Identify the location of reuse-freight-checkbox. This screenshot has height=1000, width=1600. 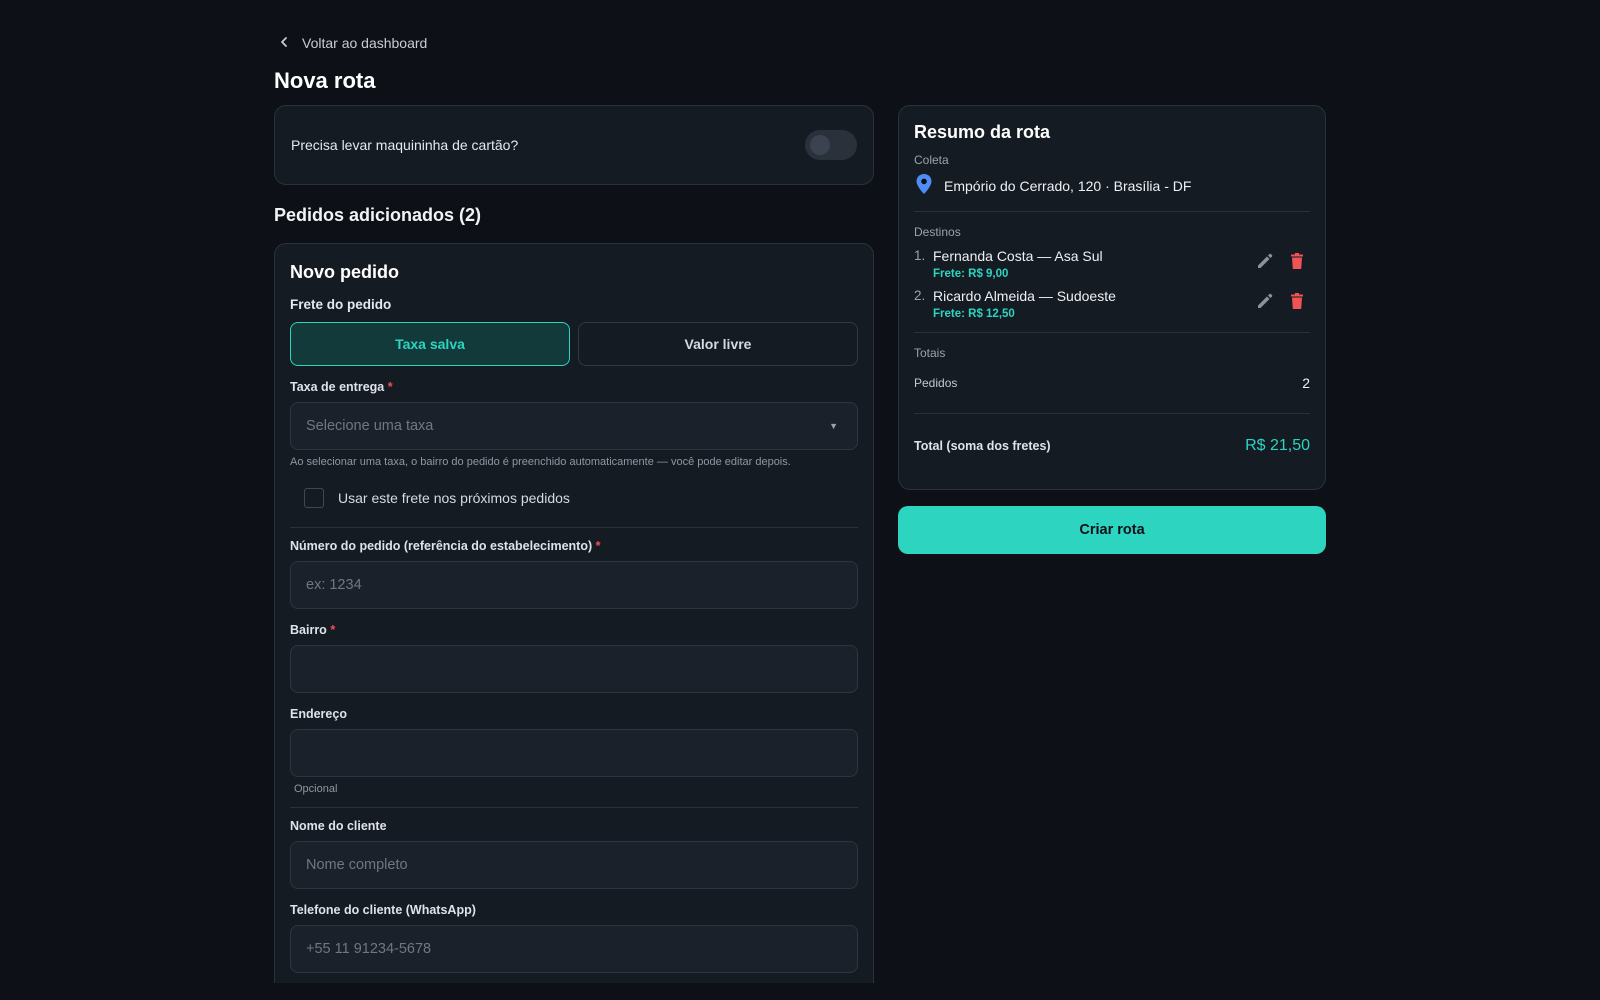
(314, 498).